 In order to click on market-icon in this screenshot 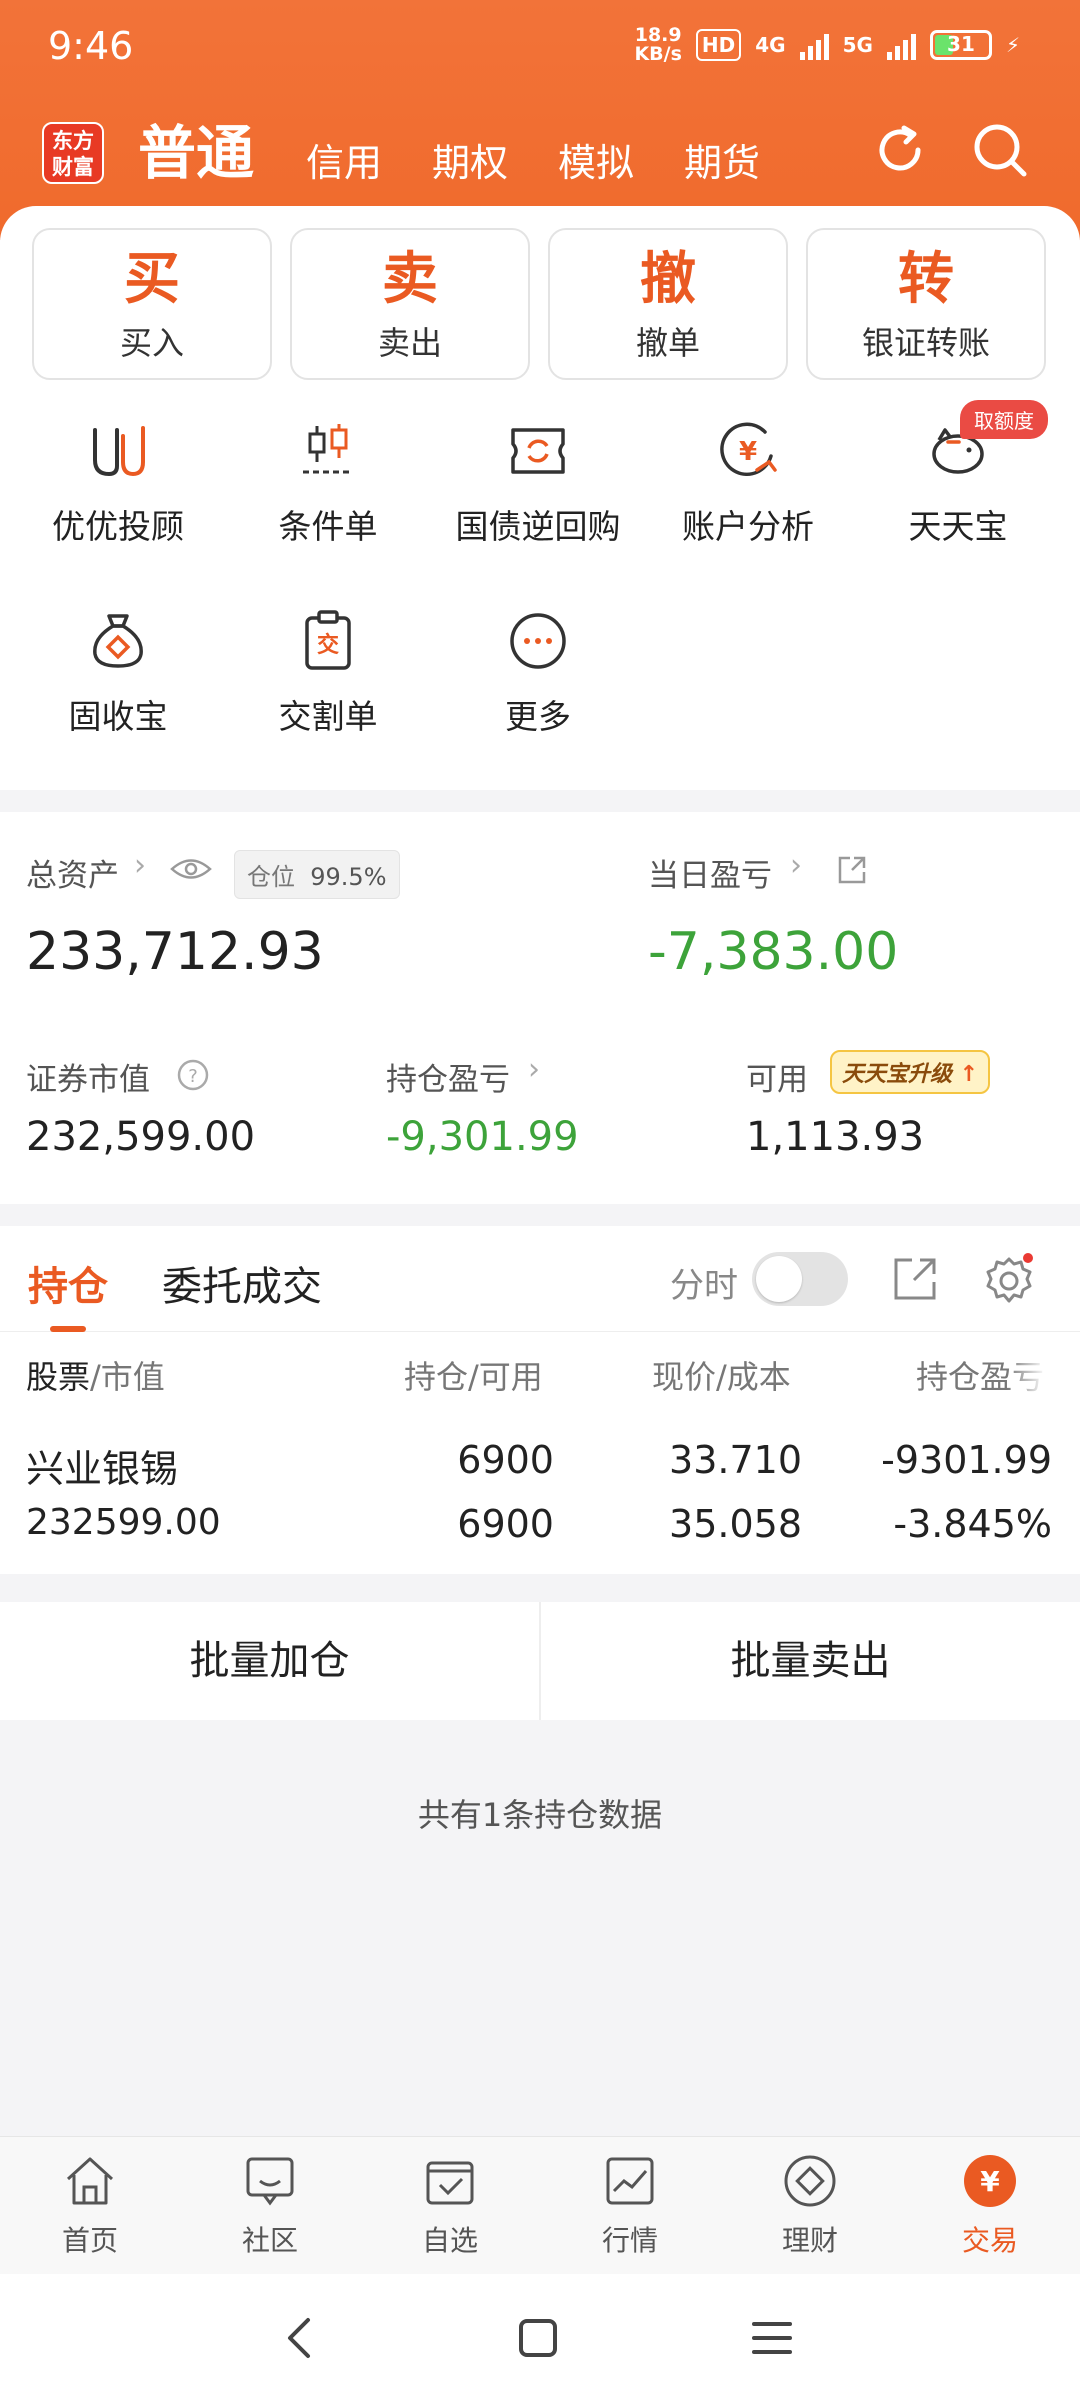, I will do `click(630, 2181)`.